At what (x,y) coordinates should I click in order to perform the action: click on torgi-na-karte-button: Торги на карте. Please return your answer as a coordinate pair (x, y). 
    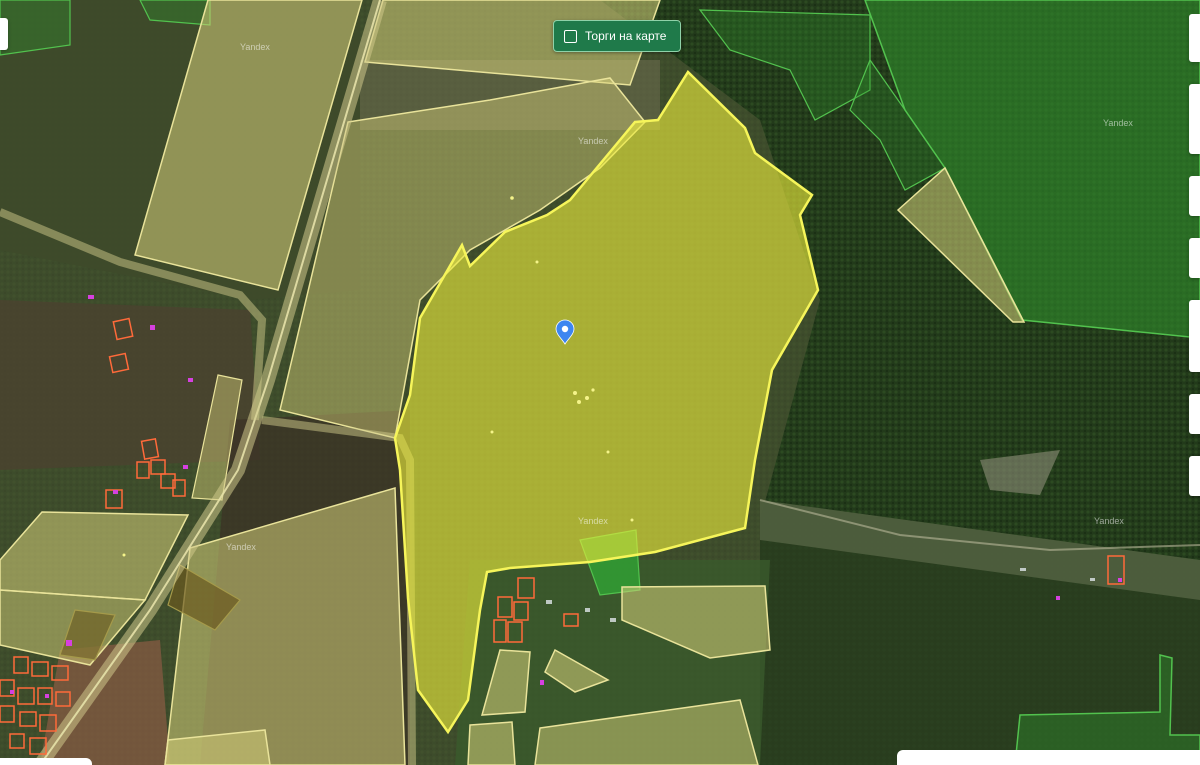
    Looking at the image, I should click on (617, 36).